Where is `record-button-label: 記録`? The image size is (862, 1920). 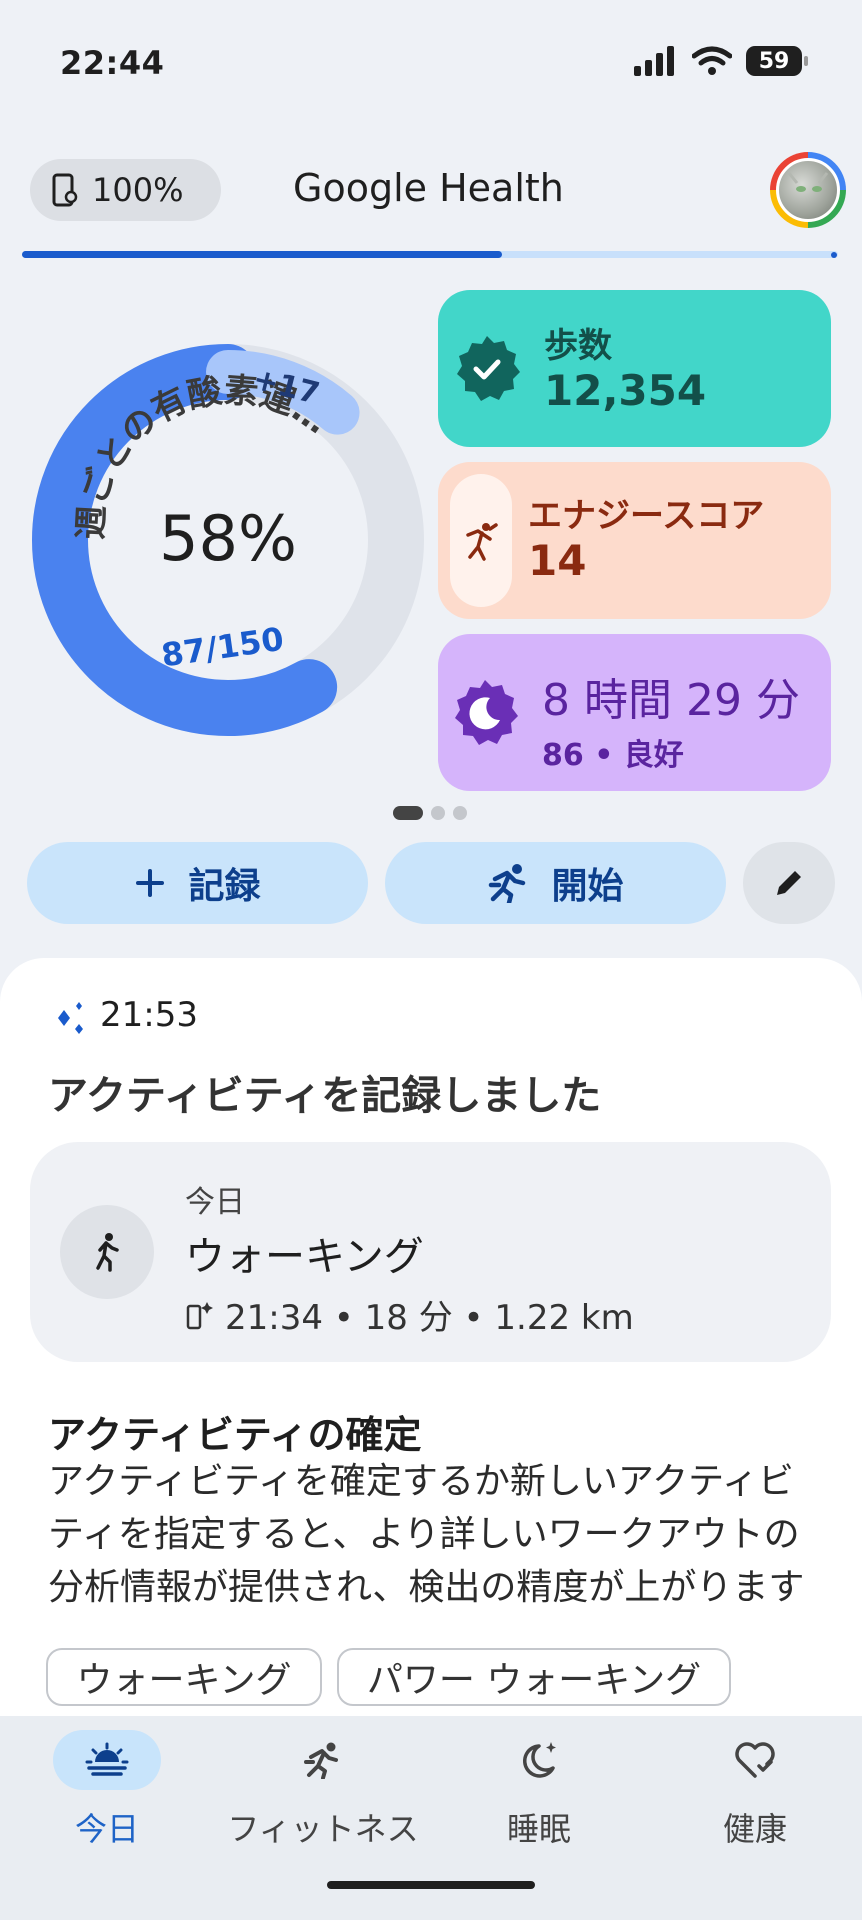
record-button-label: 記録 is located at coordinates (224, 886).